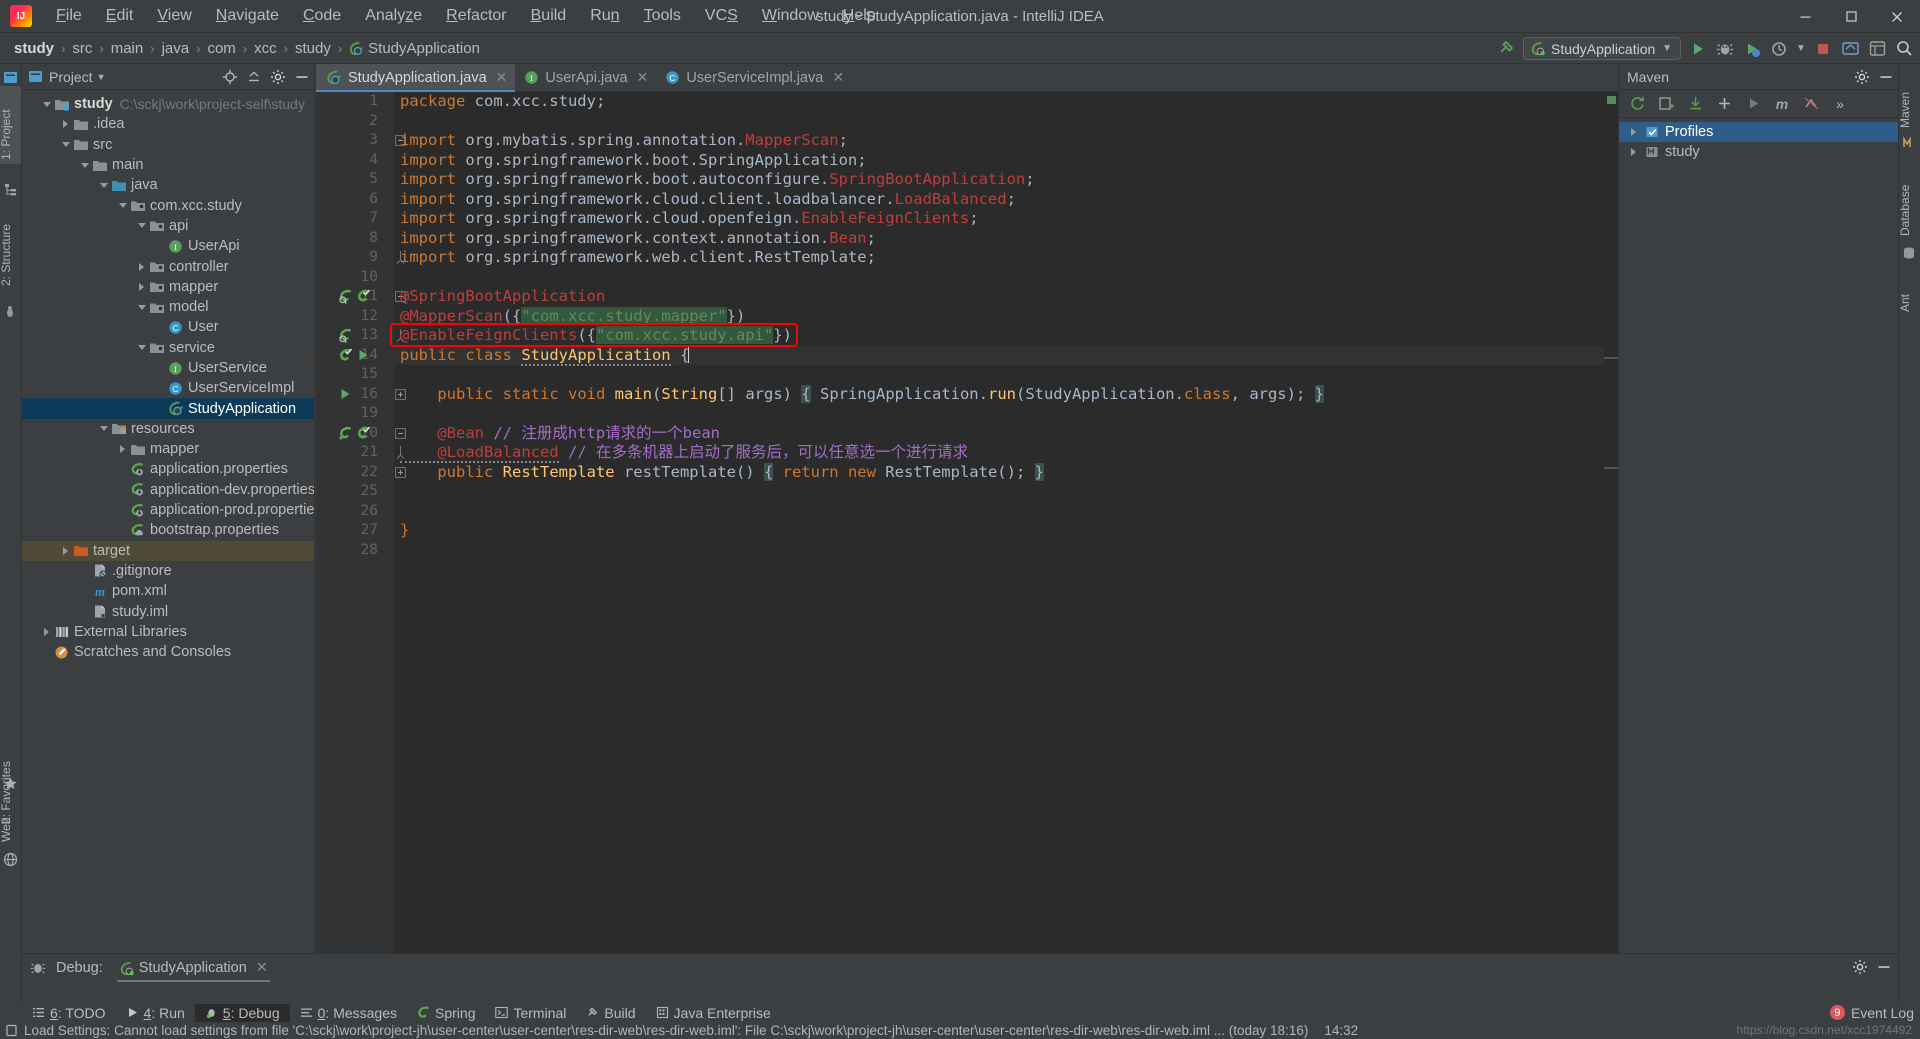 The width and height of the screenshot is (1920, 1039). I want to click on menu-item-help: Help, so click(859, 16).